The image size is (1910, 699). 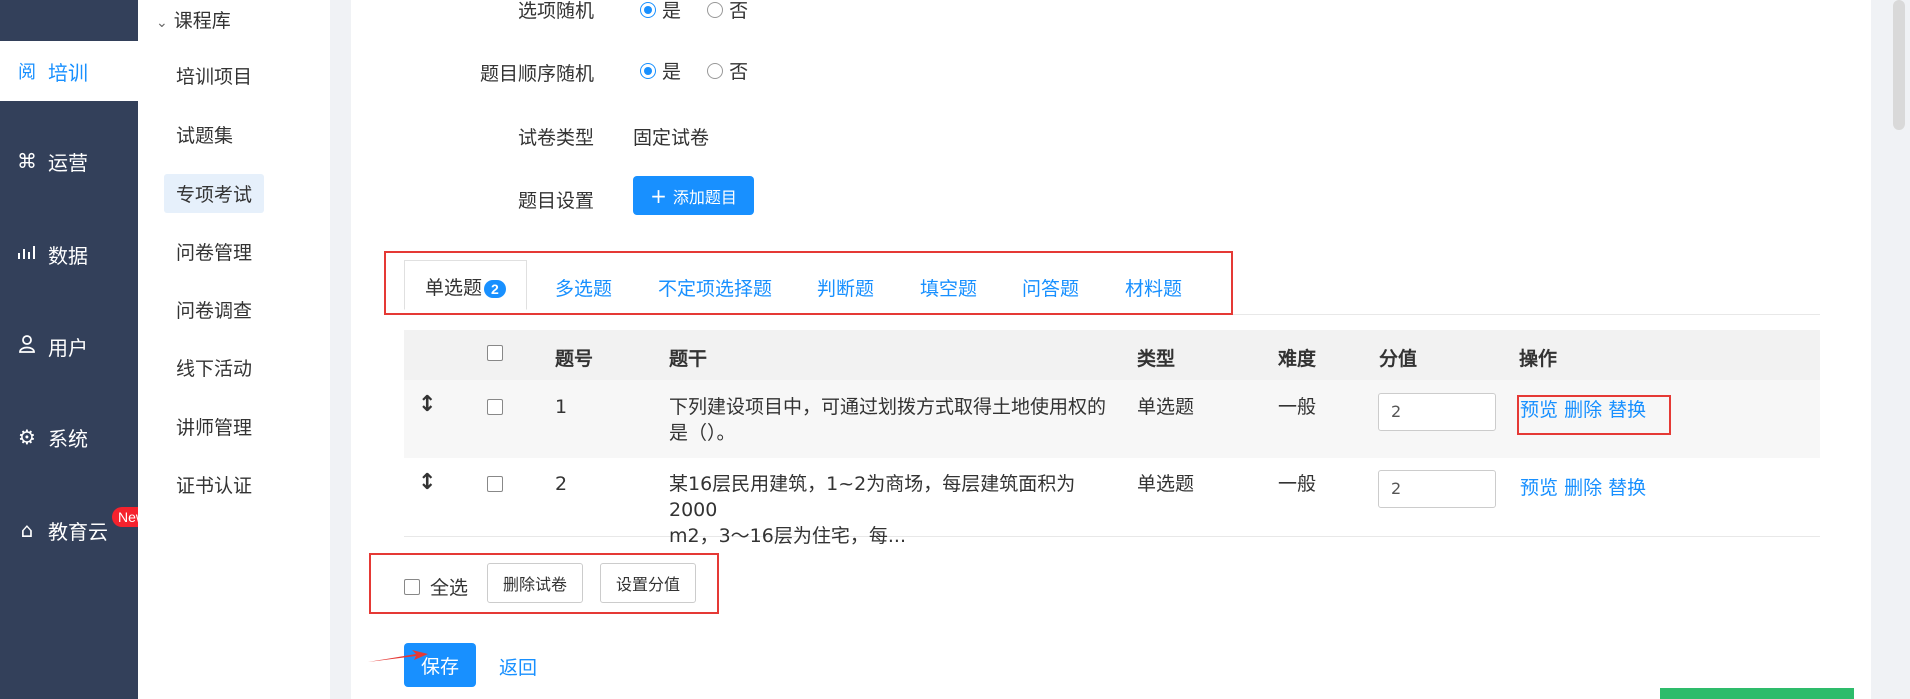 What do you see at coordinates (27, 437) in the screenshot?
I see `gear-icon: ⚙` at bounding box center [27, 437].